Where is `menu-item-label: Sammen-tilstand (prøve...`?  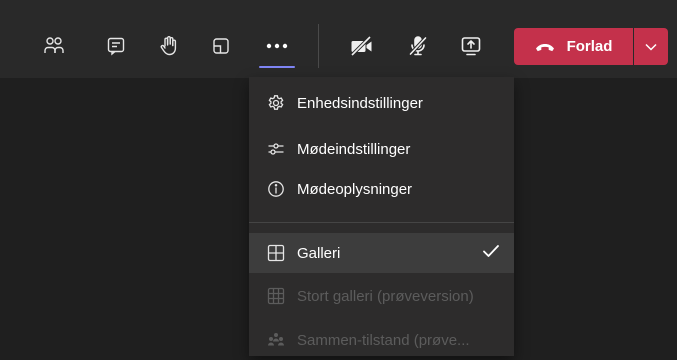 menu-item-label: Sammen-tilstand (prøve... is located at coordinates (383, 340).